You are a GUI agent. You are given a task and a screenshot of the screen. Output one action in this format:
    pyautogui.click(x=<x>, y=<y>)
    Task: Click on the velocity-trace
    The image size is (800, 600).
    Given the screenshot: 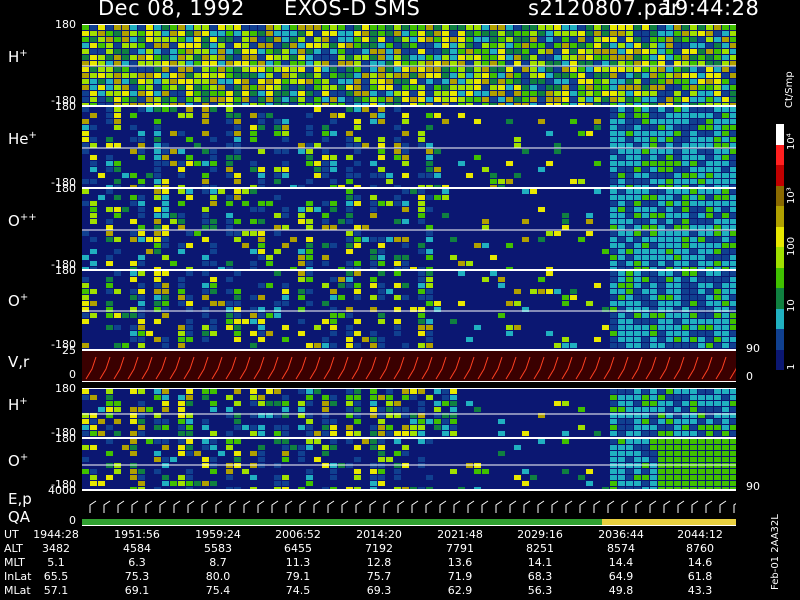 What is the action you would take?
    pyautogui.click(x=413, y=368)
    